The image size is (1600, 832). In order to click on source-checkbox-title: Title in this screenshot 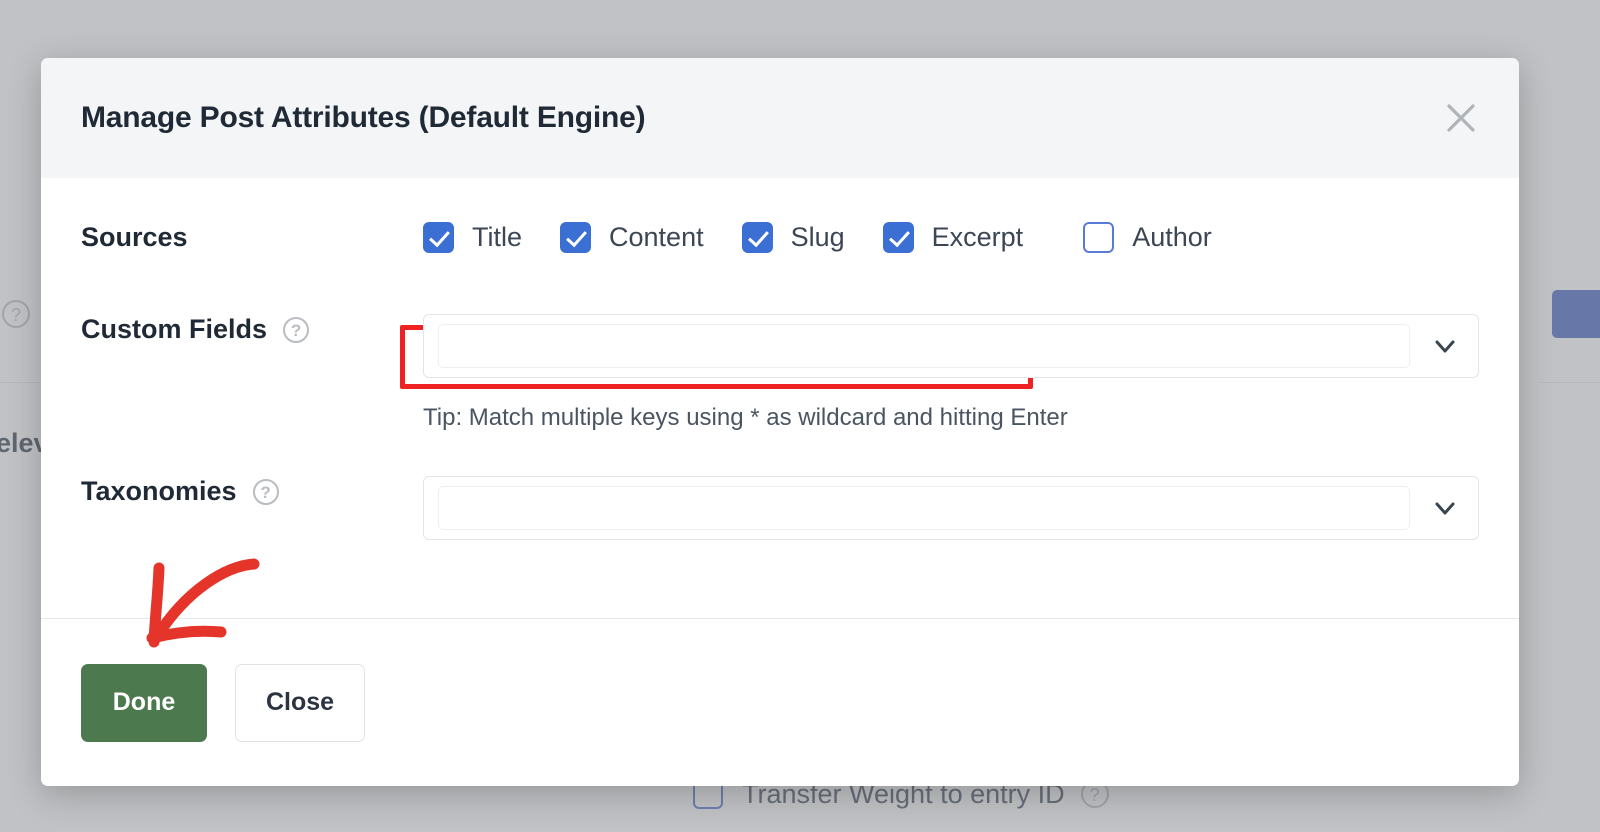, I will do `click(473, 237)`.